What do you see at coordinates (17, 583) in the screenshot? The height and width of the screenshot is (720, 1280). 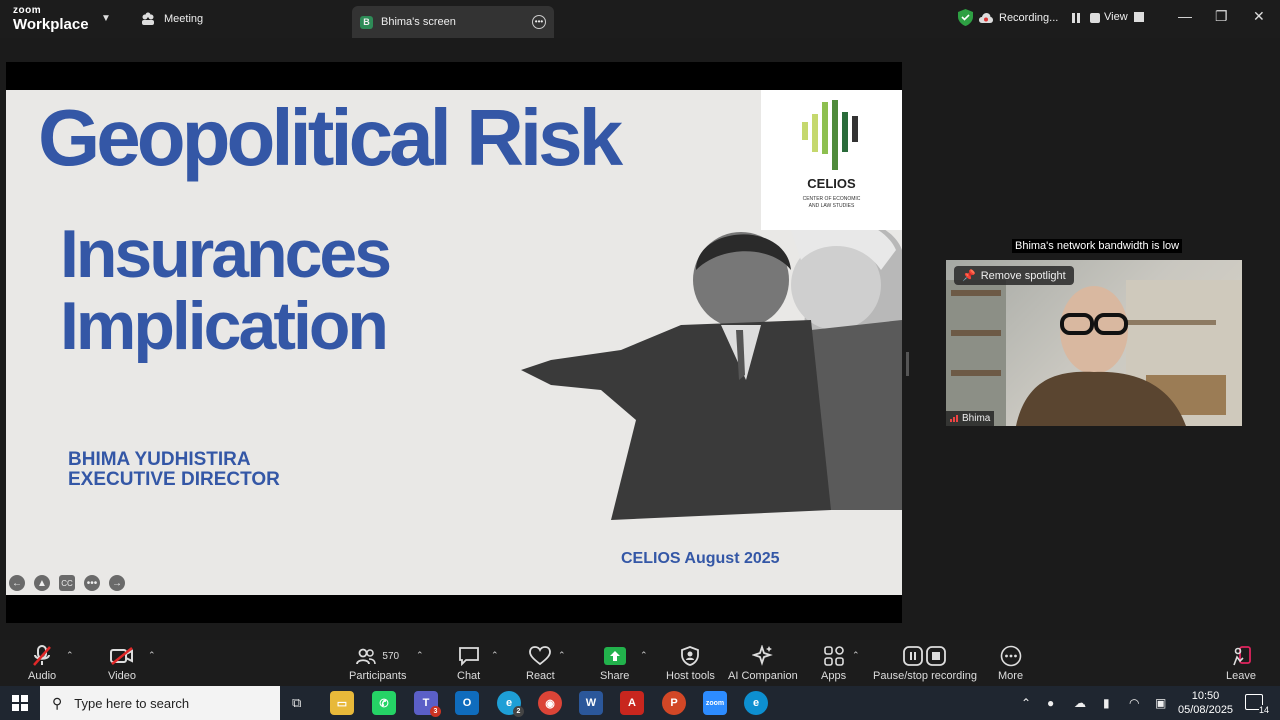 I see `previous-slide-icon: ←` at bounding box center [17, 583].